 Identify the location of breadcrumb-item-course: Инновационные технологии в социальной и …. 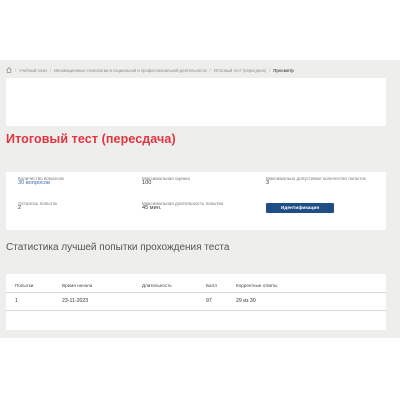
(130, 70).